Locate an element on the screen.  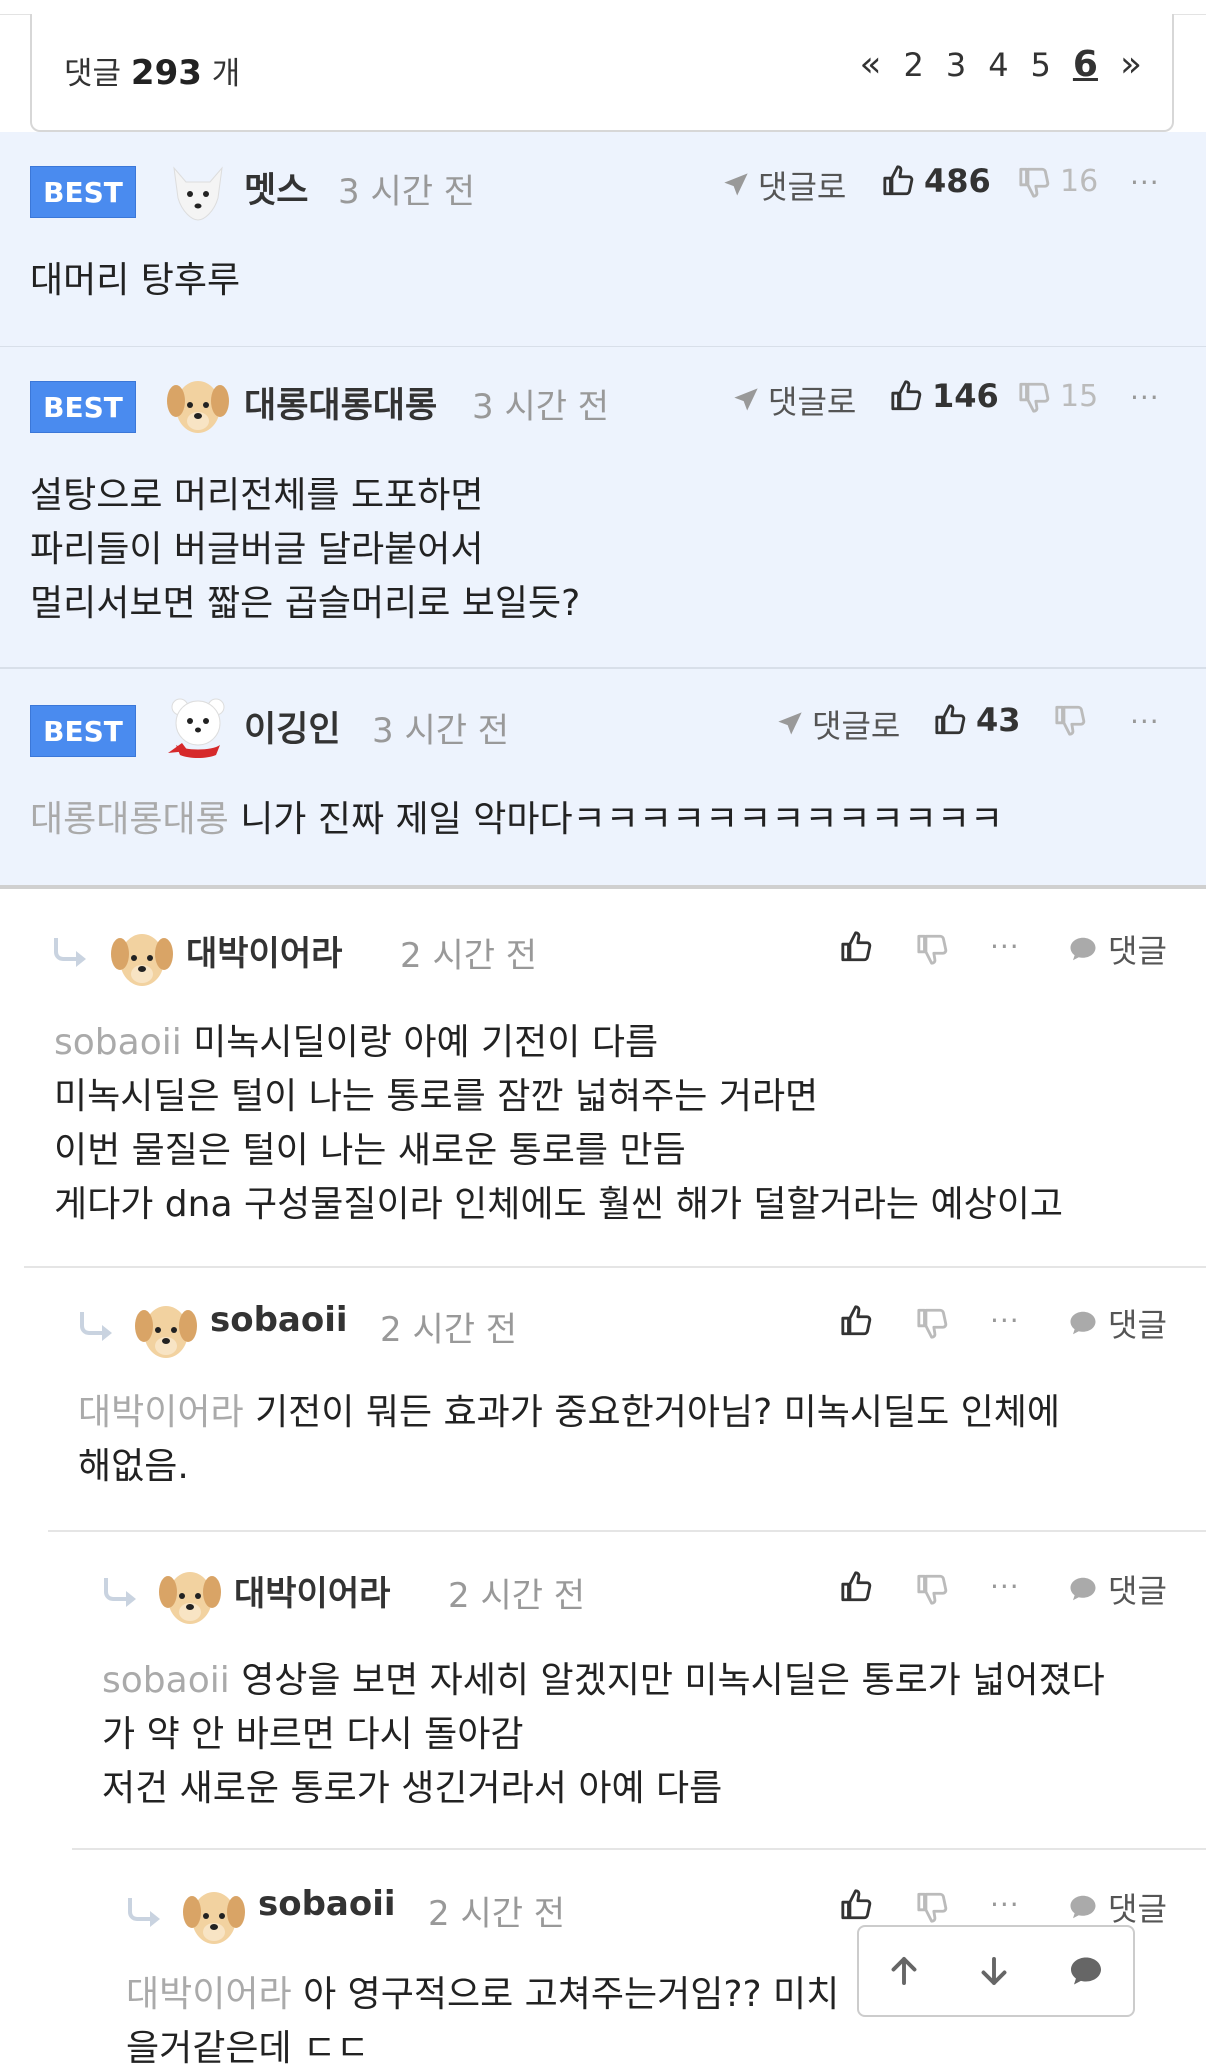
downvote-button: 16 is located at coordinates (1058, 181).